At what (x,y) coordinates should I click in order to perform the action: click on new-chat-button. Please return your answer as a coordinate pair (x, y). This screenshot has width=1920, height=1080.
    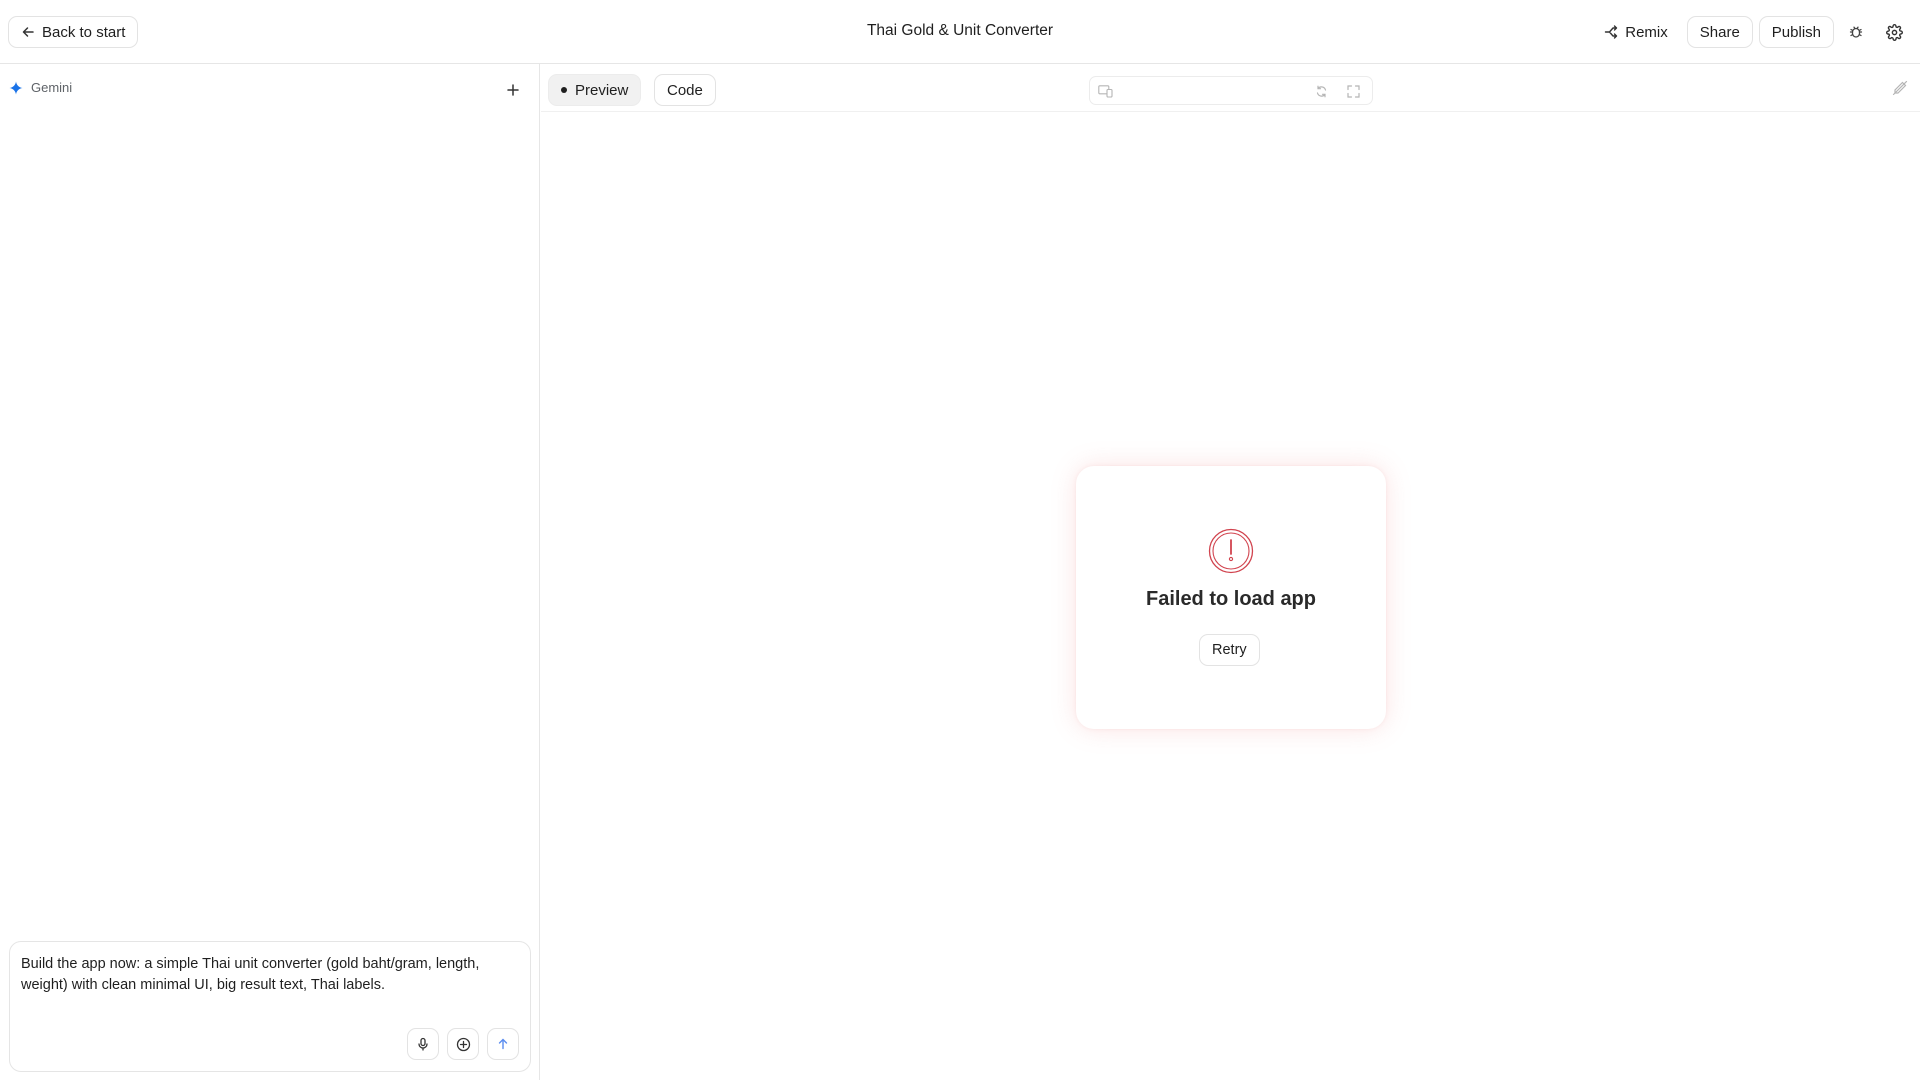
    Looking at the image, I should click on (513, 90).